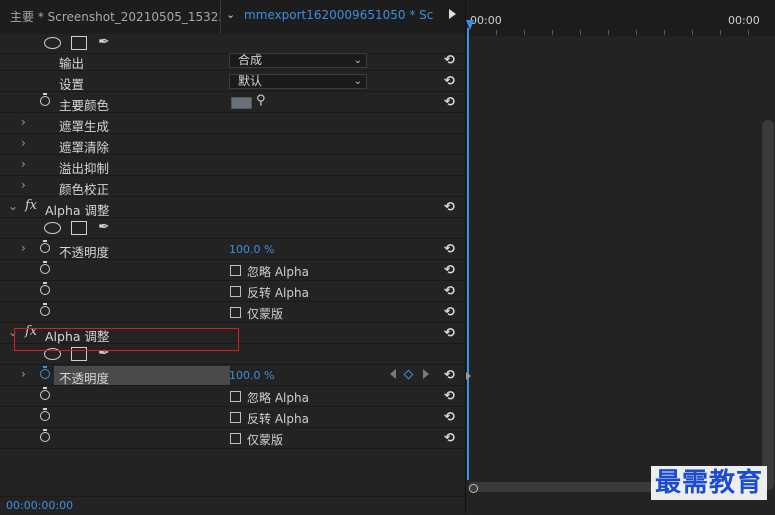 The height and width of the screenshot is (515, 775). Describe the element at coordinates (620, 18) in the screenshot. I see `time-ruler: 00:00 00:00` at that location.